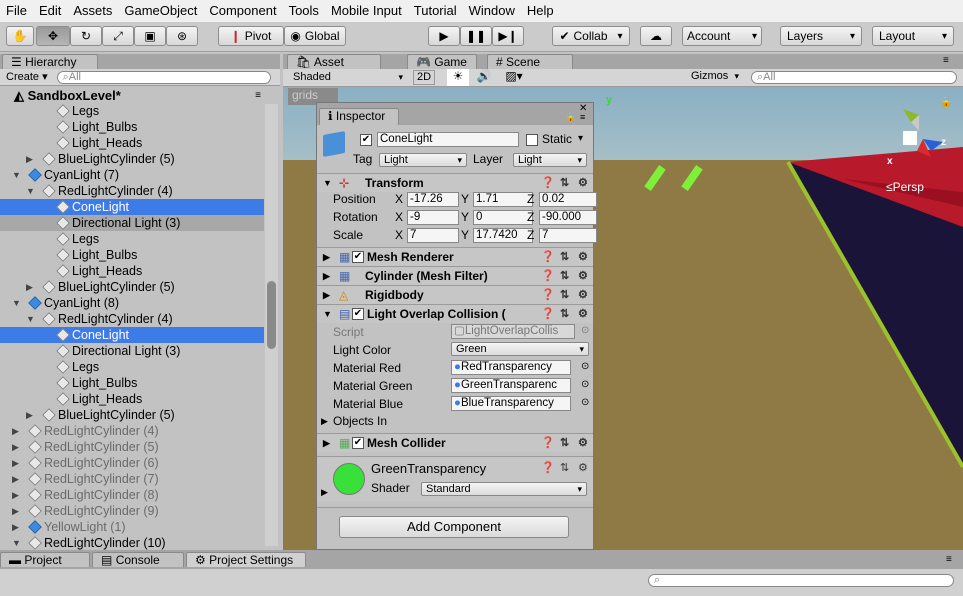  What do you see at coordinates (348, 78) in the screenshot?
I see `shaded-dropdown: Shaded` at bounding box center [348, 78].